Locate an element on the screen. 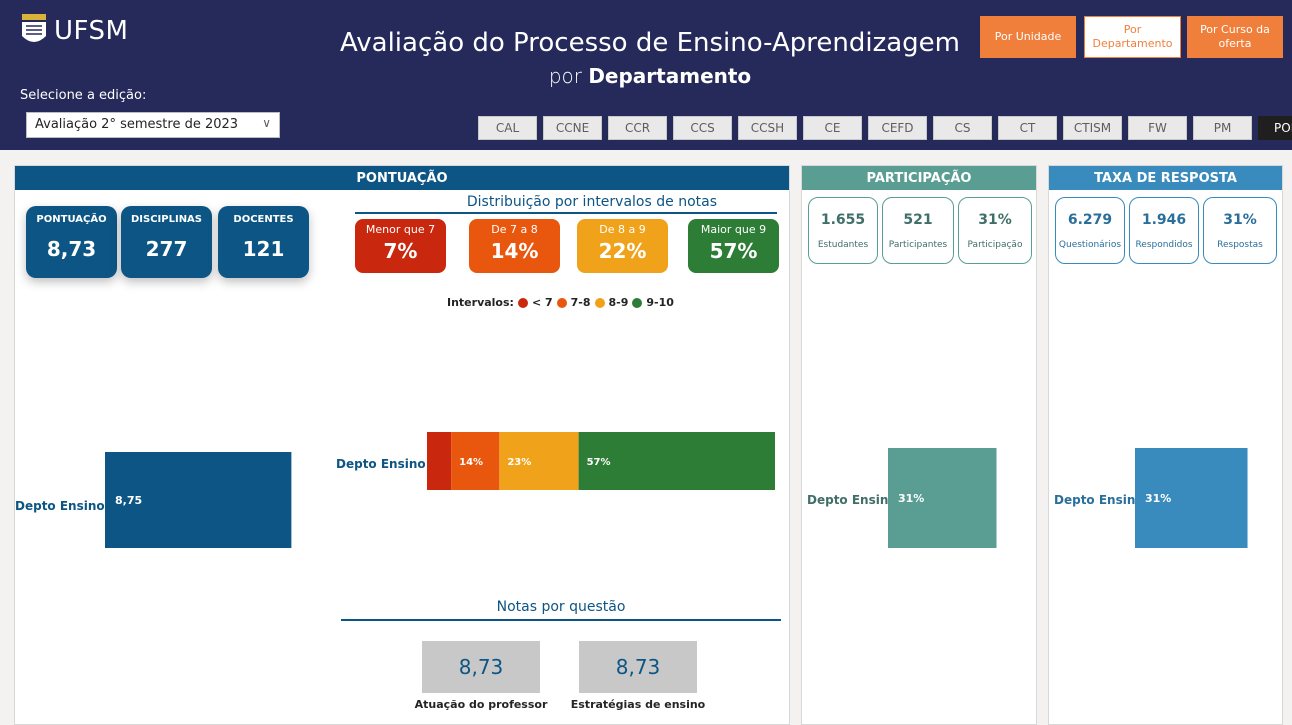 This screenshot has width=1292, height=725. kpi-pontuacao: PONTUAÇÃO 8,73 is located at coordinates (71, 242).